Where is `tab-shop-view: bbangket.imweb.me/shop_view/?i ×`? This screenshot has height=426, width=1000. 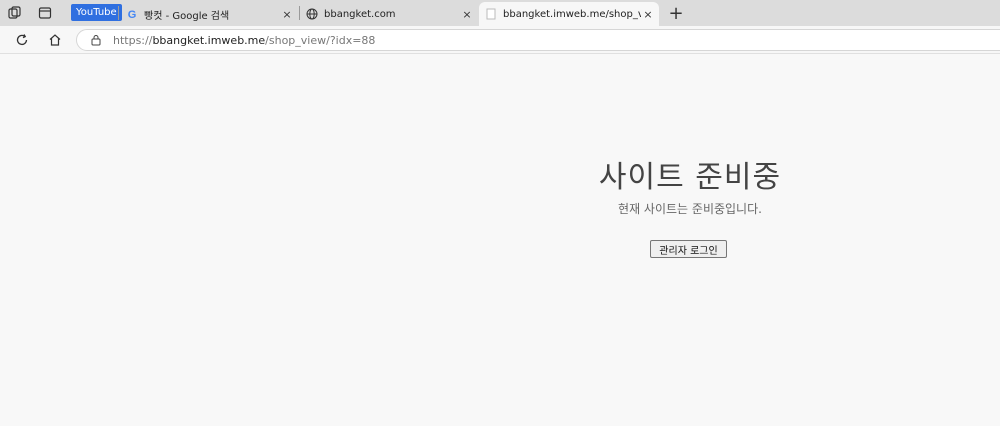
tab-shop-view: bbangket.imweb.me/shop_view/?i × is located at coordinates (569, 14).